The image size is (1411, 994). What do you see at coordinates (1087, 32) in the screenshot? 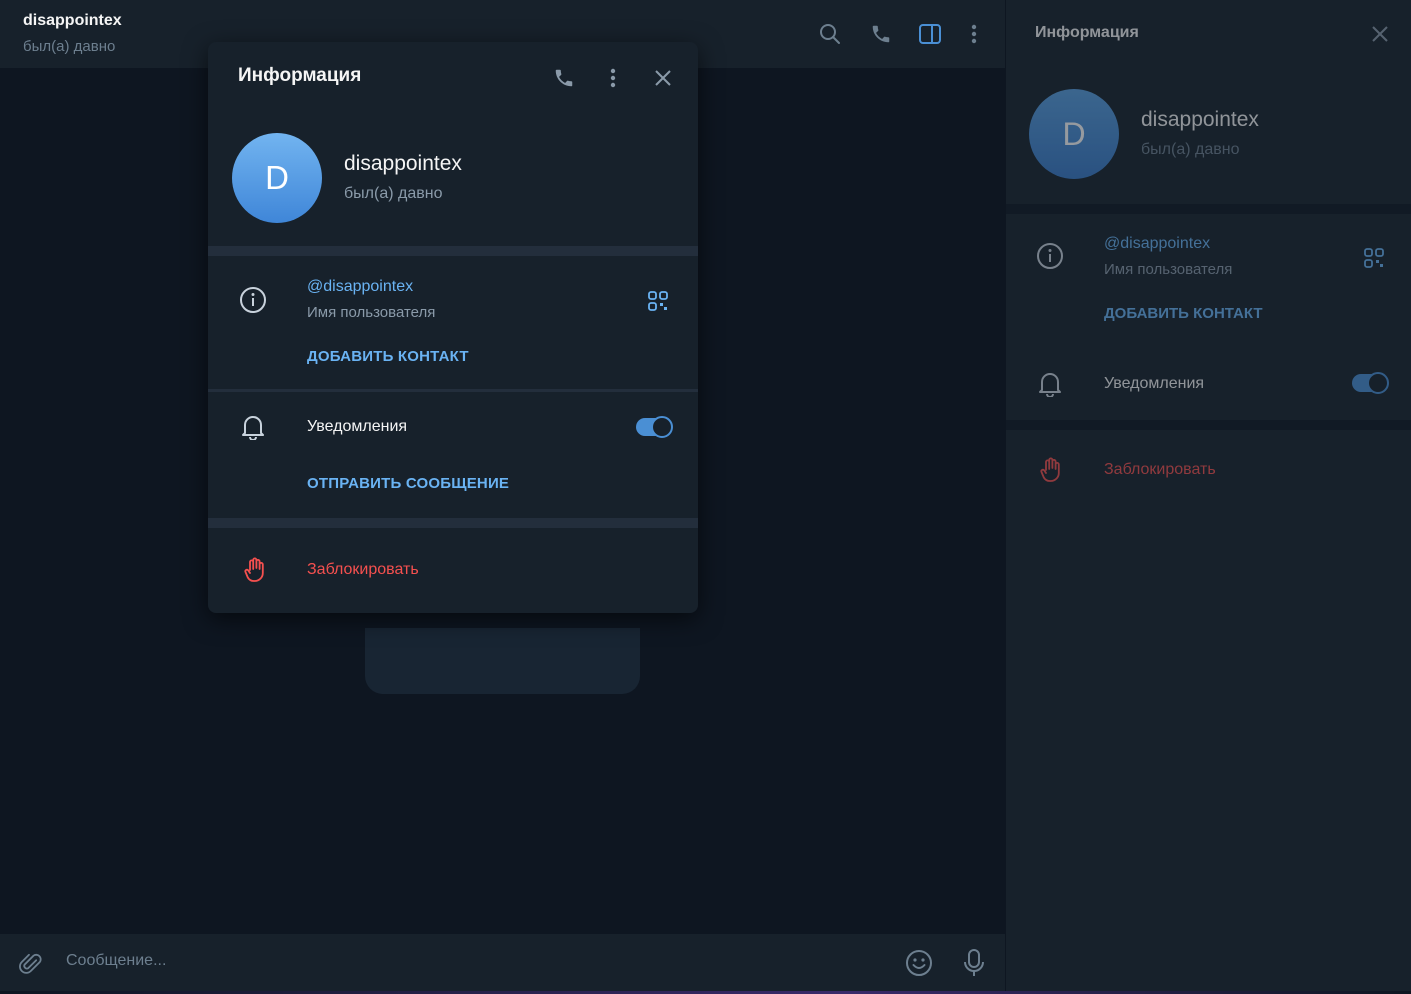
I see `sidebar-title: Информация` at bounding box center [1087, 32].